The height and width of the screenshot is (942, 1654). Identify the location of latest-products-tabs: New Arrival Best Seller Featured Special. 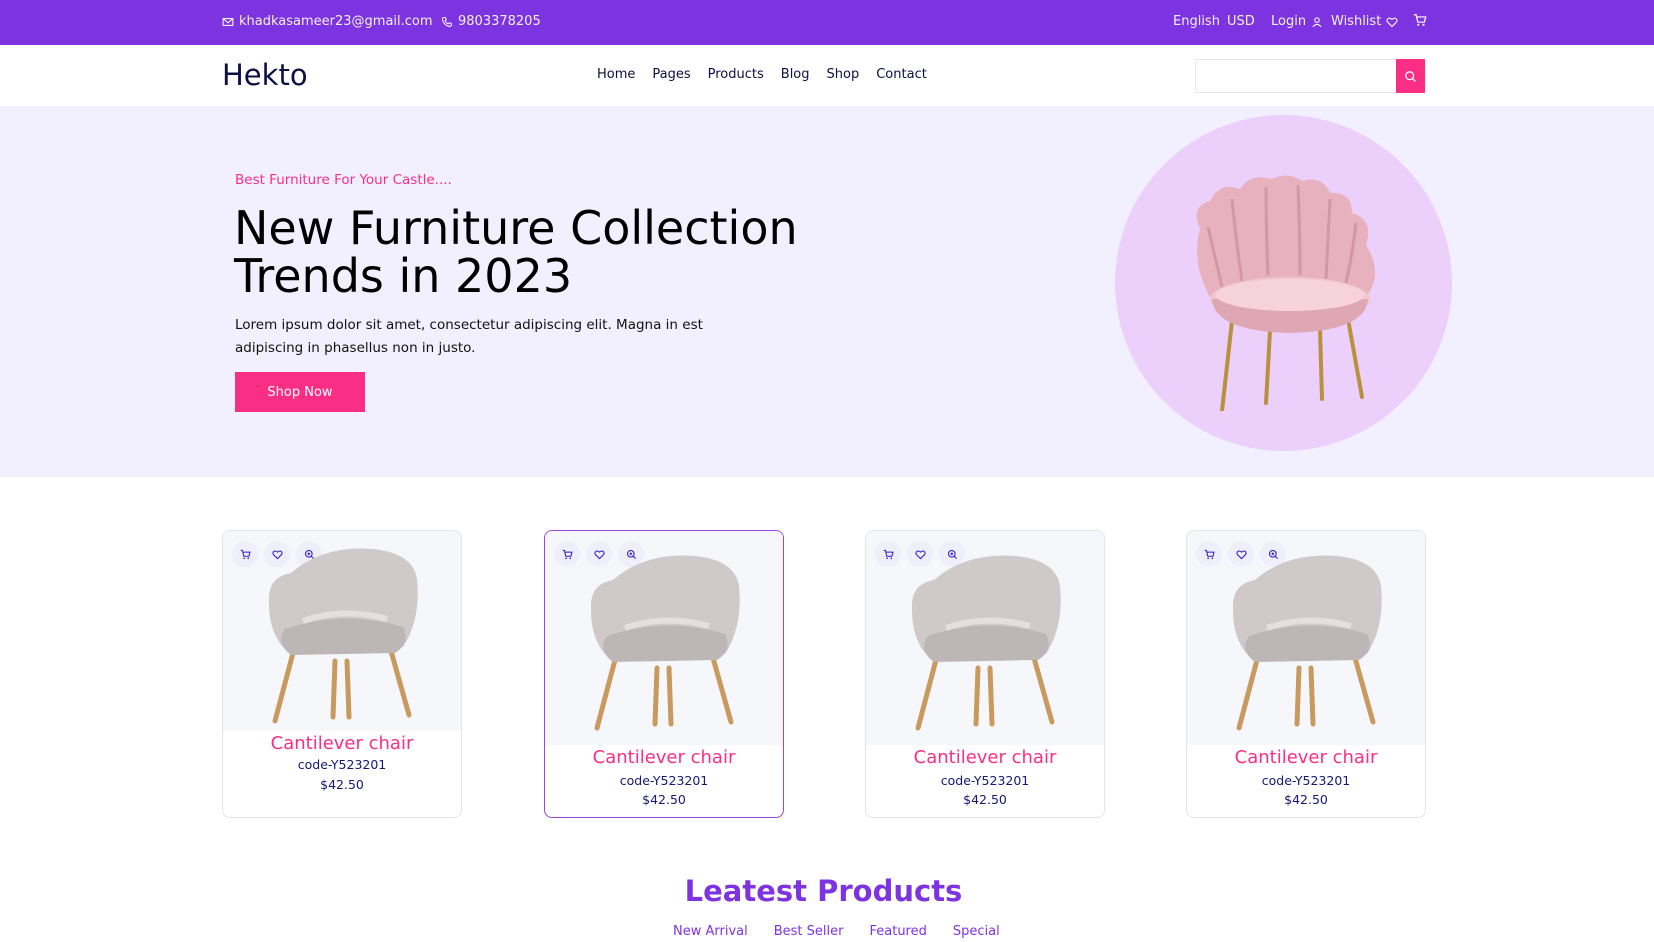
(849, 931).